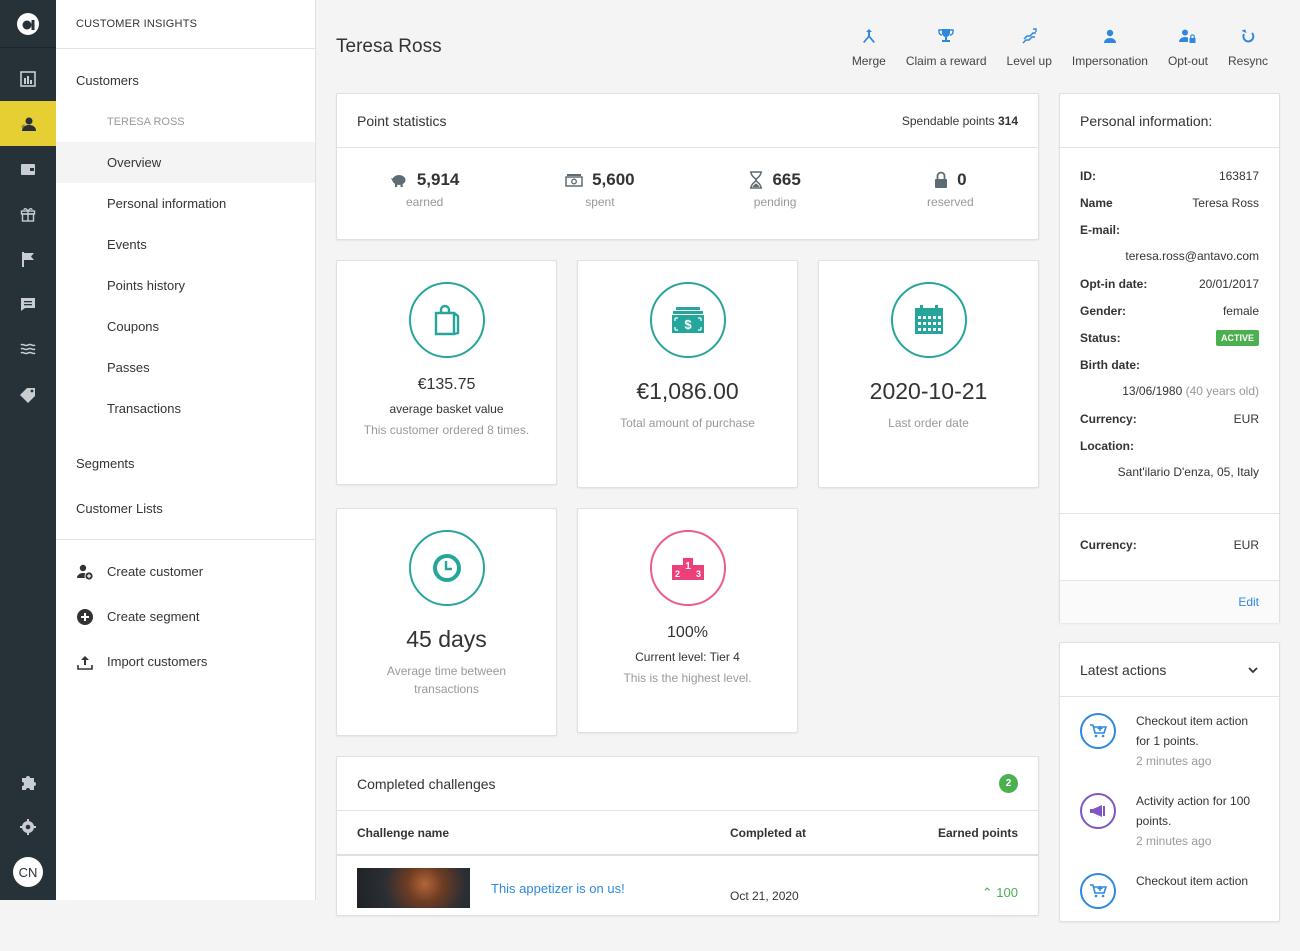 This screenshot has width=1300, height=951. Describe the element at coordinates (1110, 364) in the screenshot. I see `birth-date-label: Birth date:` at that location.